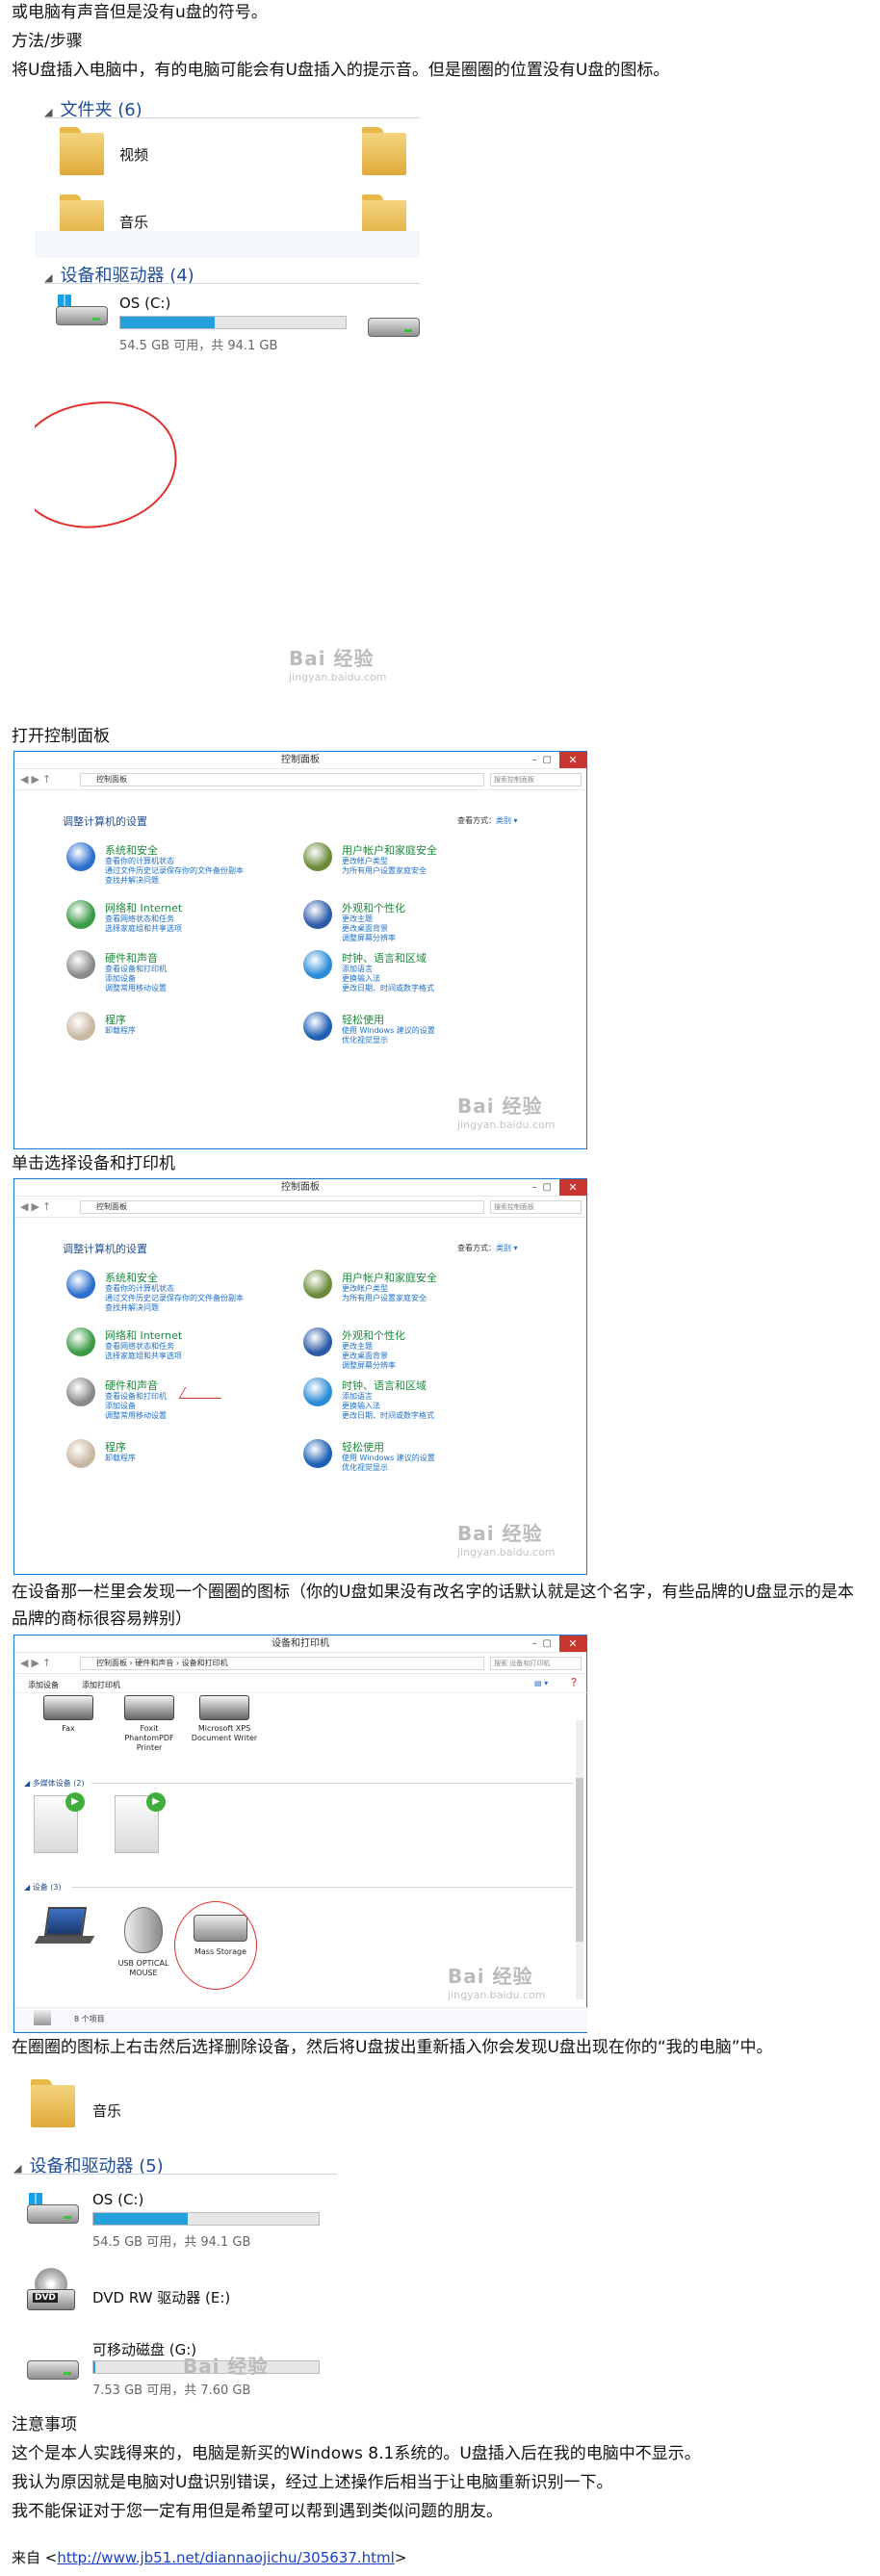  What do you see at coordinates (143, 1930) in the screenshot?
I see `mouse-icon` at bounding box center [143, 1930].